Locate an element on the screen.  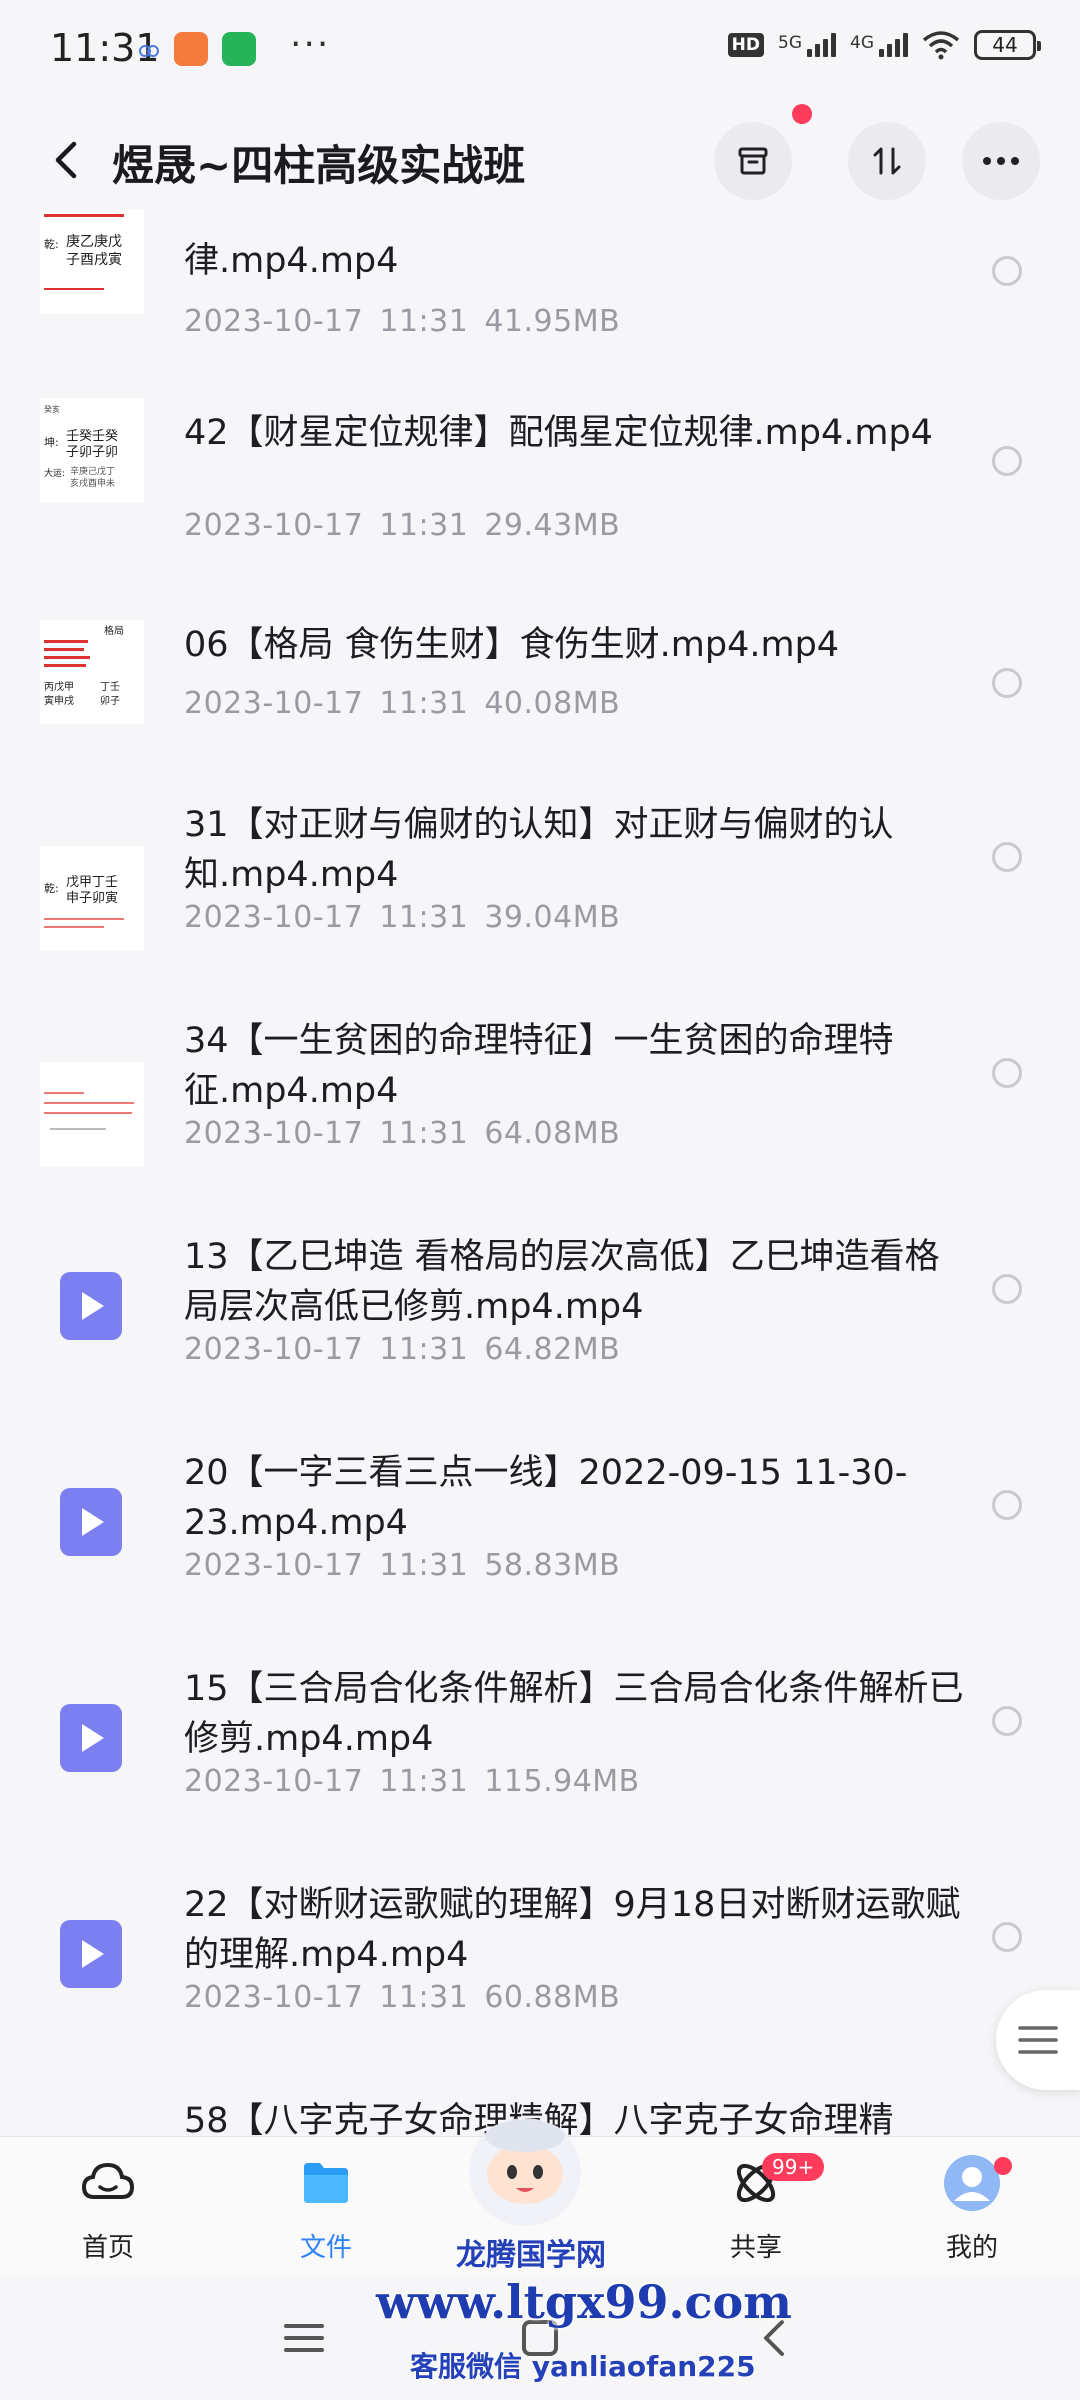
battery-icon: 44 is located at coordinates (1007, 45).